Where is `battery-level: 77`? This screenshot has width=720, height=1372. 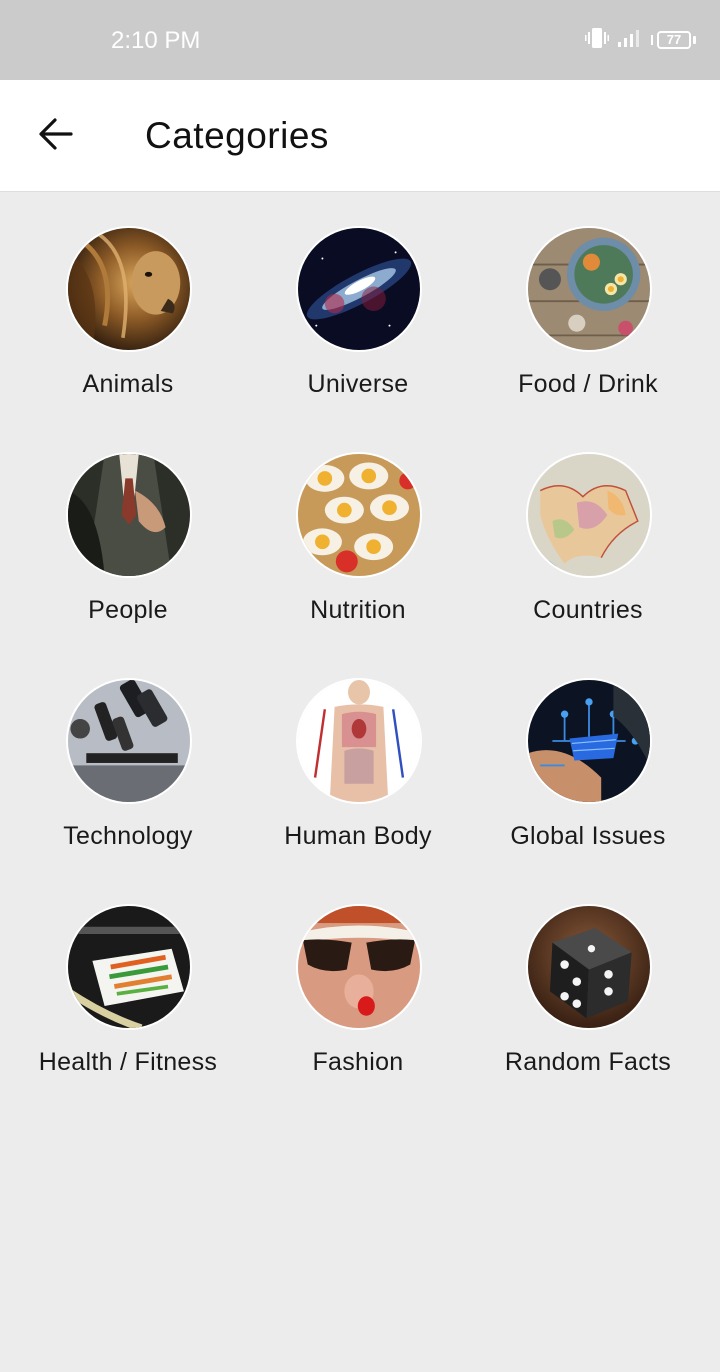
battery-level: 77 is located at coordinates (674, 40).